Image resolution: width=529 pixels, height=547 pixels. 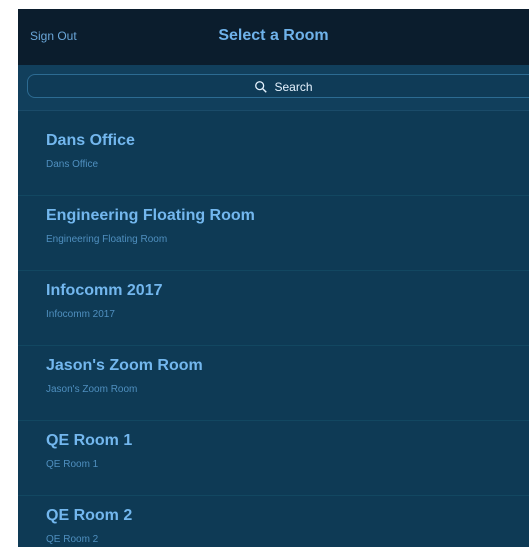 What do you see at coordinates (273, 458) in the screenshot?
I see `room-row-qe-room-1: QE Room 1 QE Room 1` at bounding box center [273, 458].